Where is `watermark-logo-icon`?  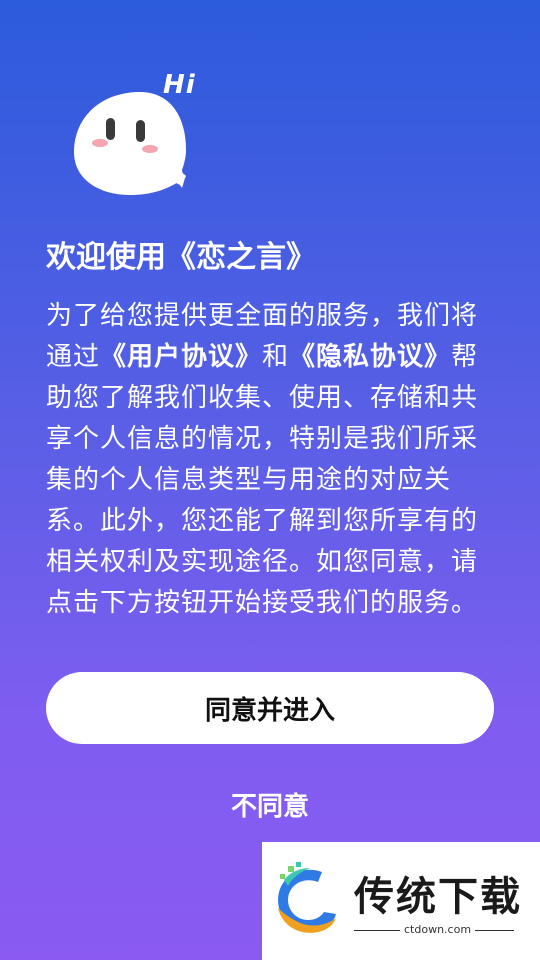 watermark-logo-icon is located at coordinates (307, 897).